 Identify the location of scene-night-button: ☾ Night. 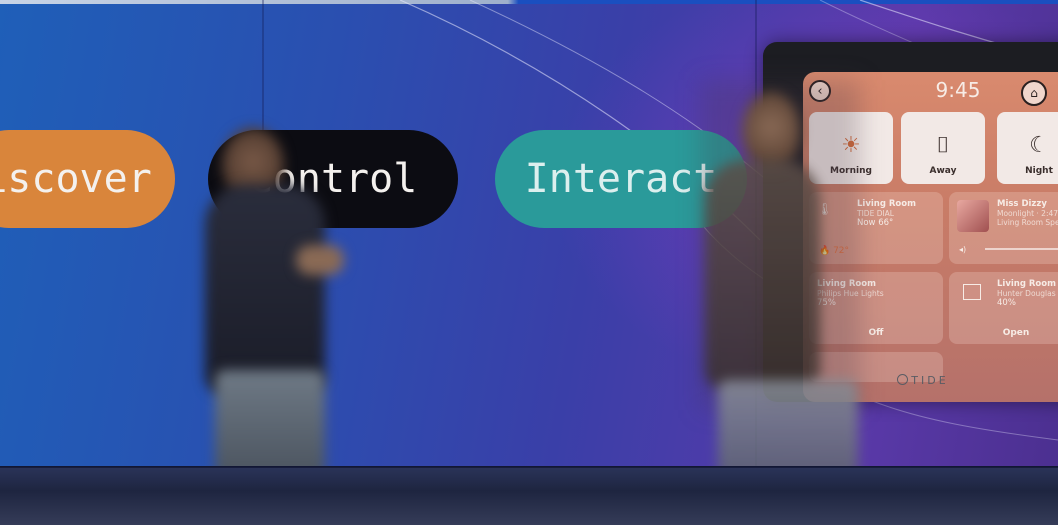
(1027, 148).